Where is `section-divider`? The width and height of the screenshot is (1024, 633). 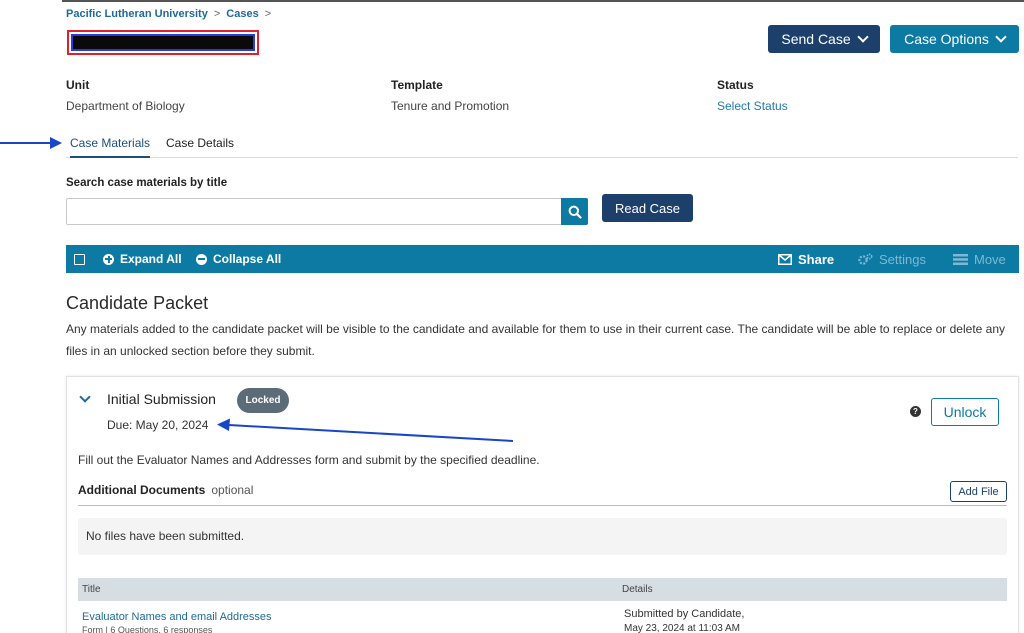 section-divider is located at coordinates (542, 505).